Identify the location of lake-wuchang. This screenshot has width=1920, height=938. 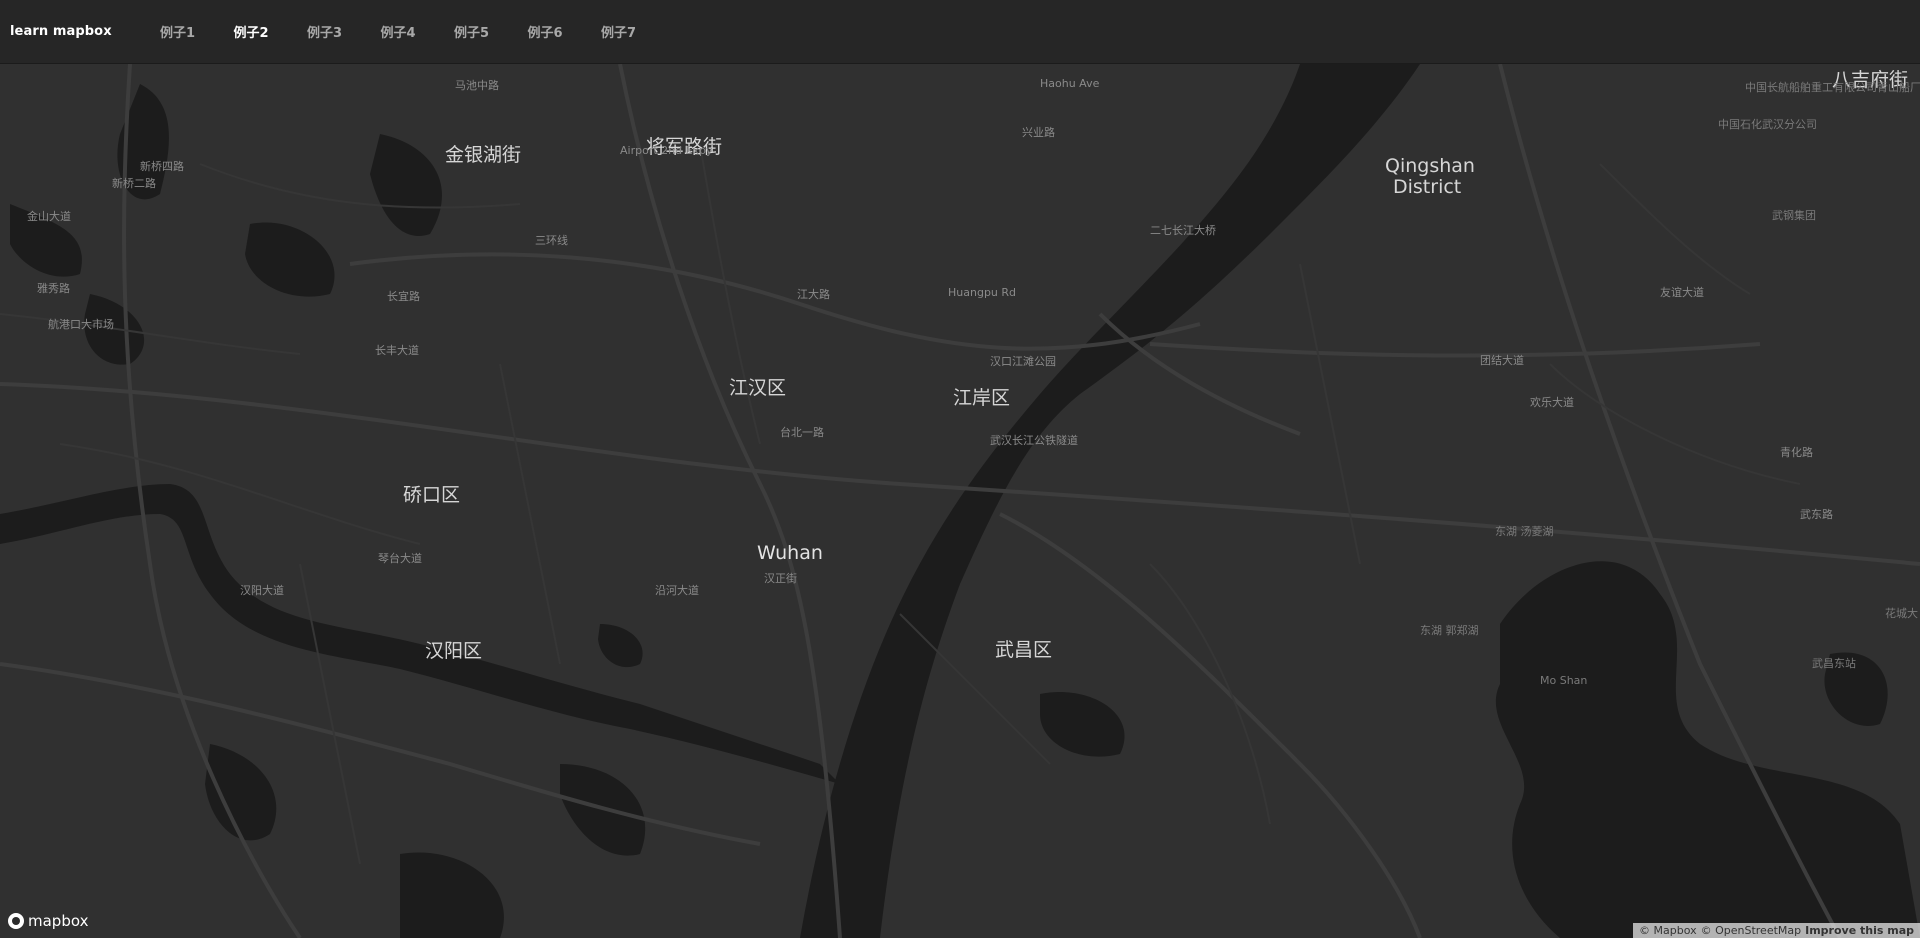
(1082, 724).